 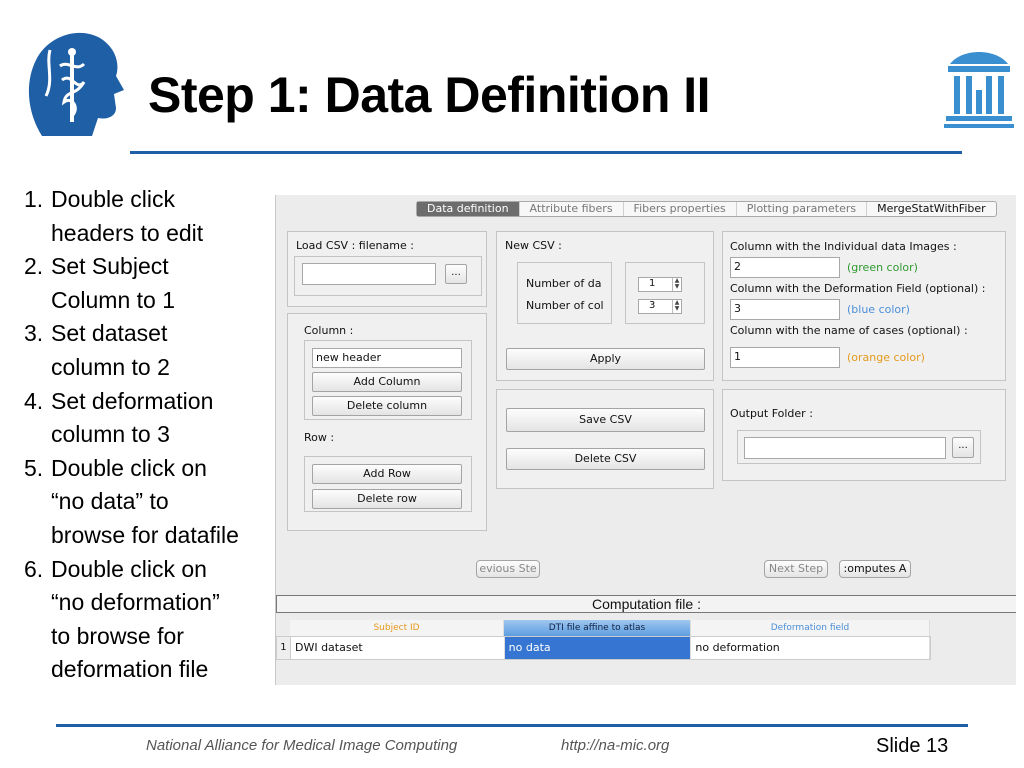 I want to click on previous-step-button: evious Ste, so click(x=508, y=569).